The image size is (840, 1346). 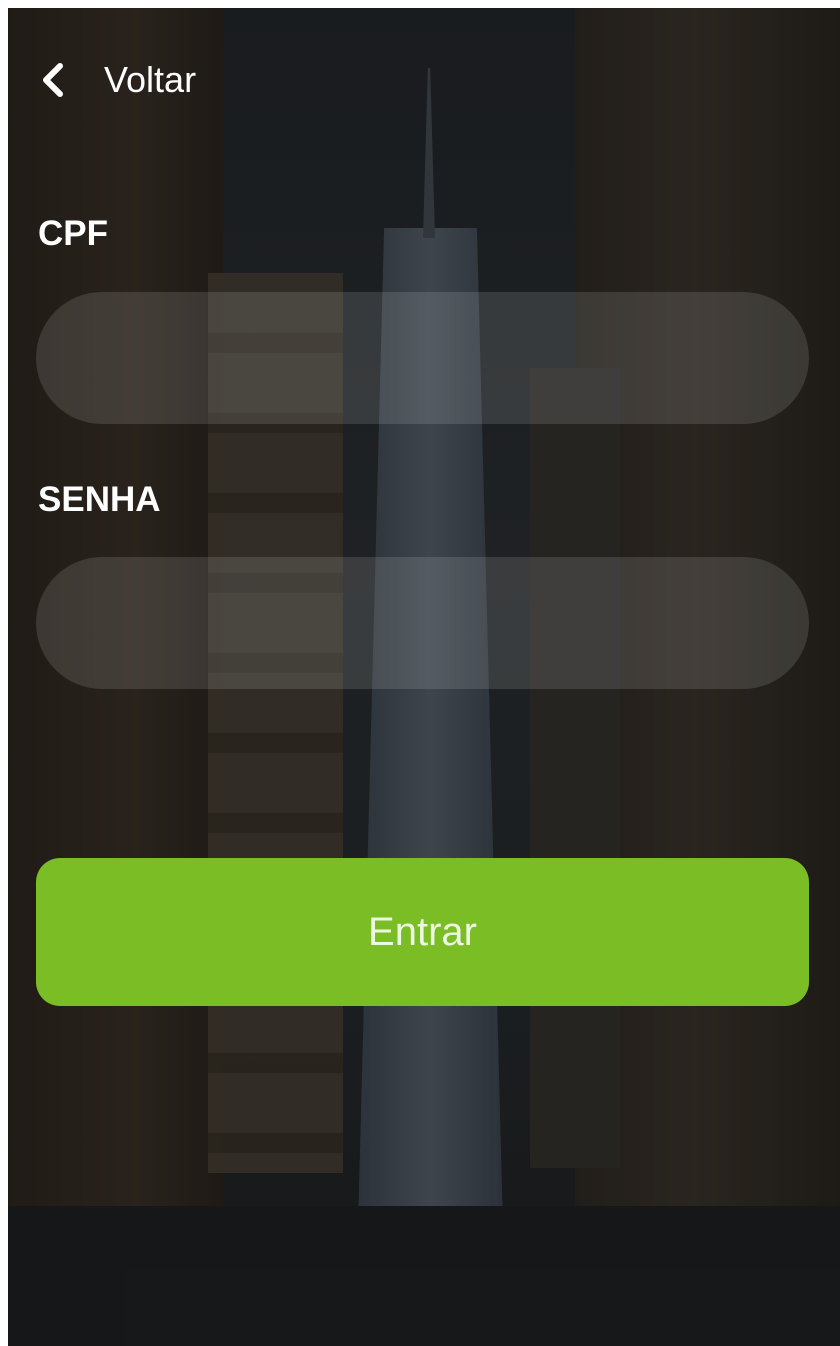 I want to click on cpf-label: CPF, so click(x=73, y=233).